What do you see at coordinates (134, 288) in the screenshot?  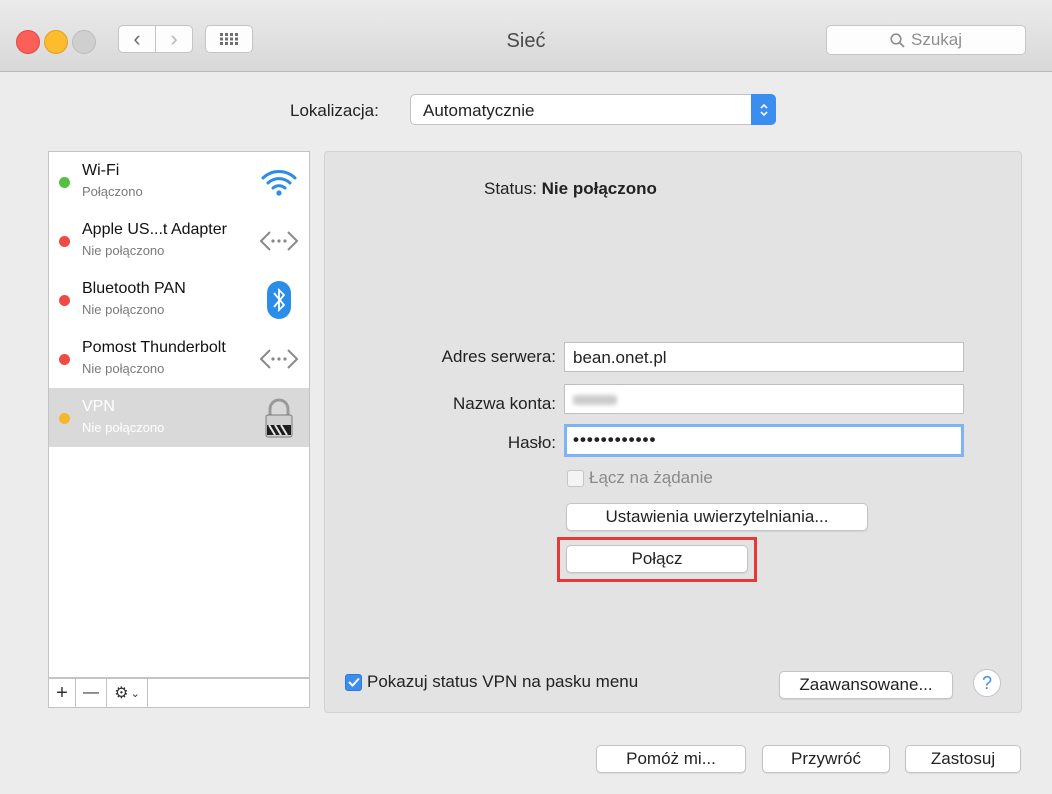 I see `service-name: Bluetooth PAN` at bounding box center [134, 288].